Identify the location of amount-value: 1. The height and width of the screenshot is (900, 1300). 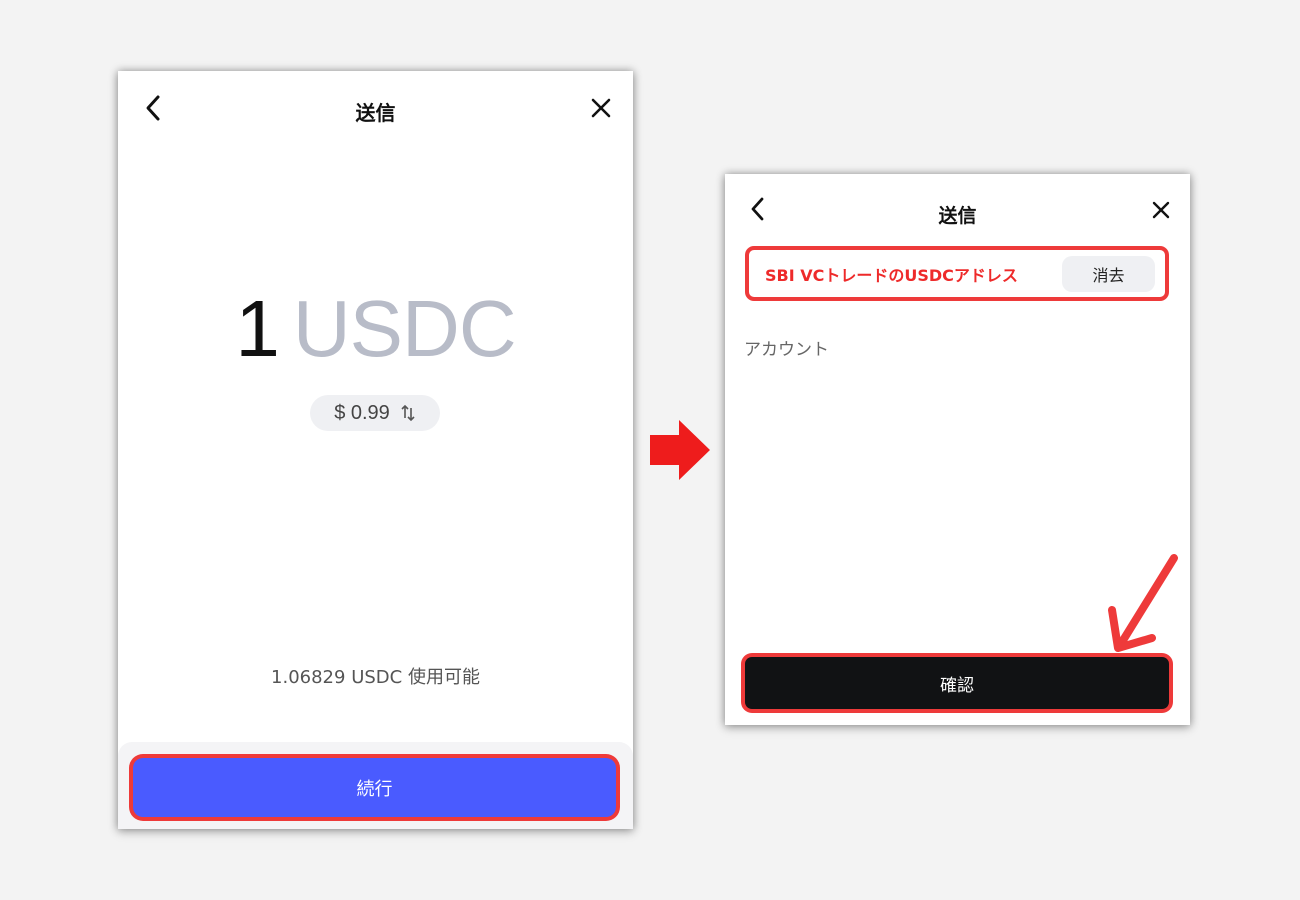
(257, 328).